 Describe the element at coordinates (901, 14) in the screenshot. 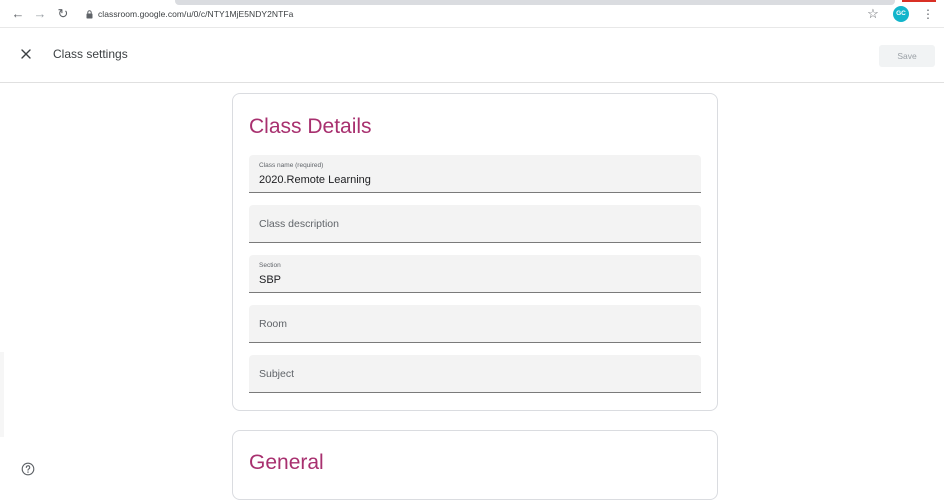

I see `profile-avatar: GC` at that location.